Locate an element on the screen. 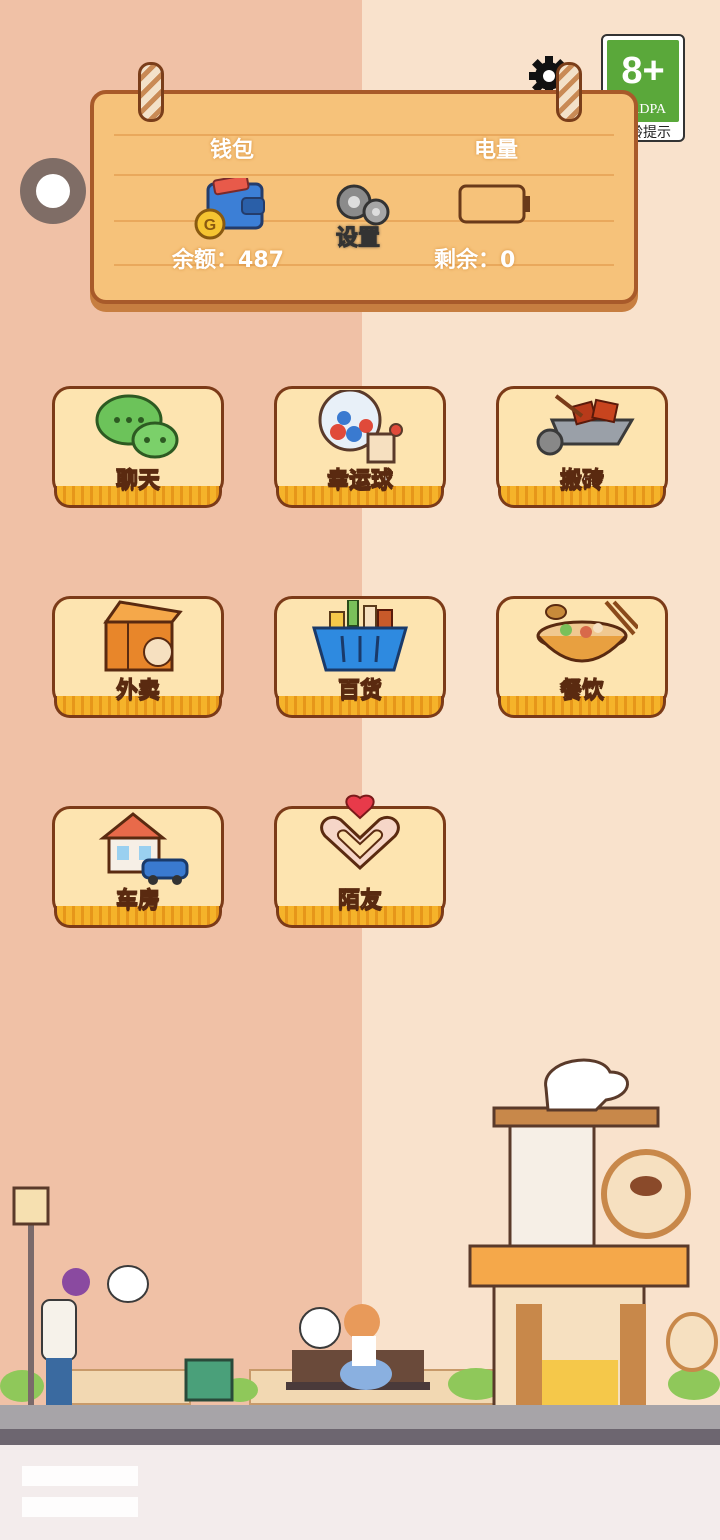  app-tile-stranger-friend: 陌友 is located at coordinates (360, 862).